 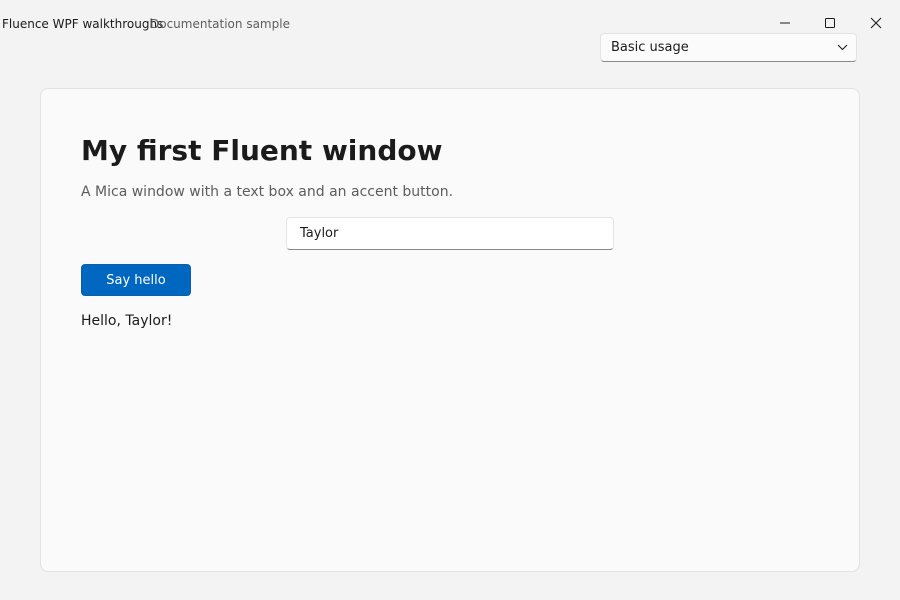 I want to click on scenario-select: Basic usage, so click(x=728, y=47).